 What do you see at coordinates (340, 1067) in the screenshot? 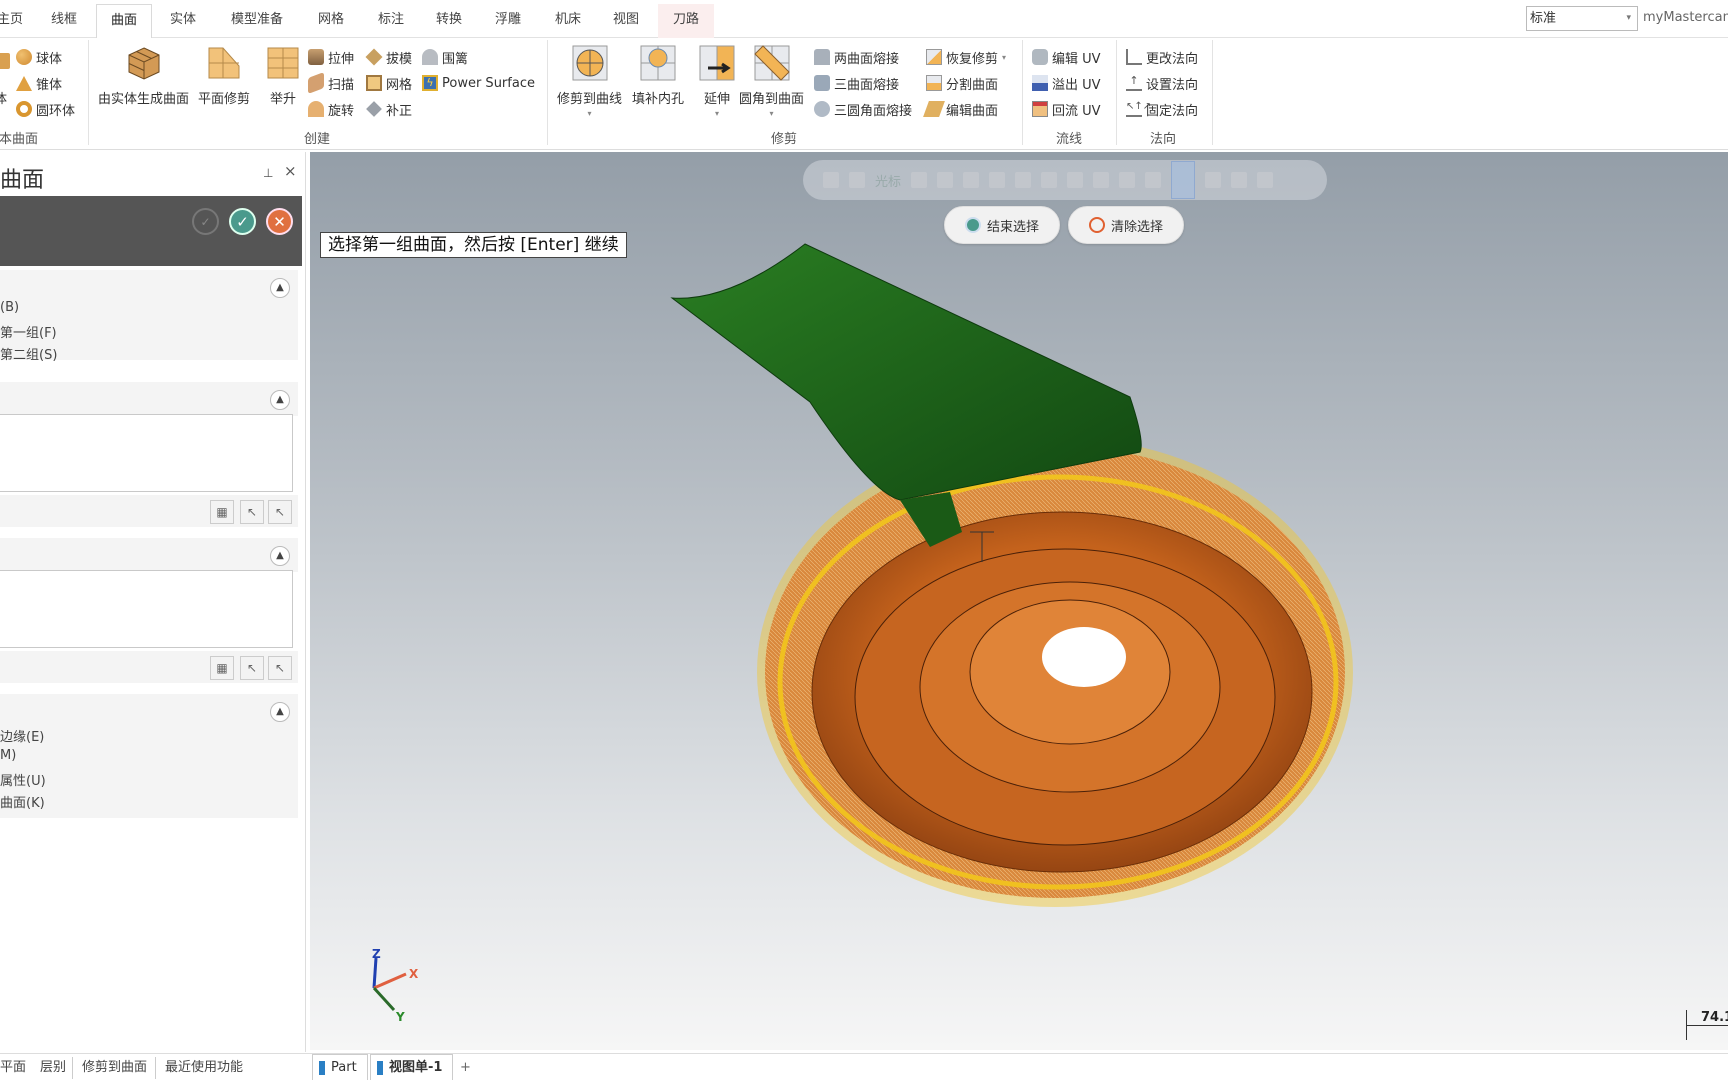
I see `view-tab-part: Part` at bounding box center [340, 1067].